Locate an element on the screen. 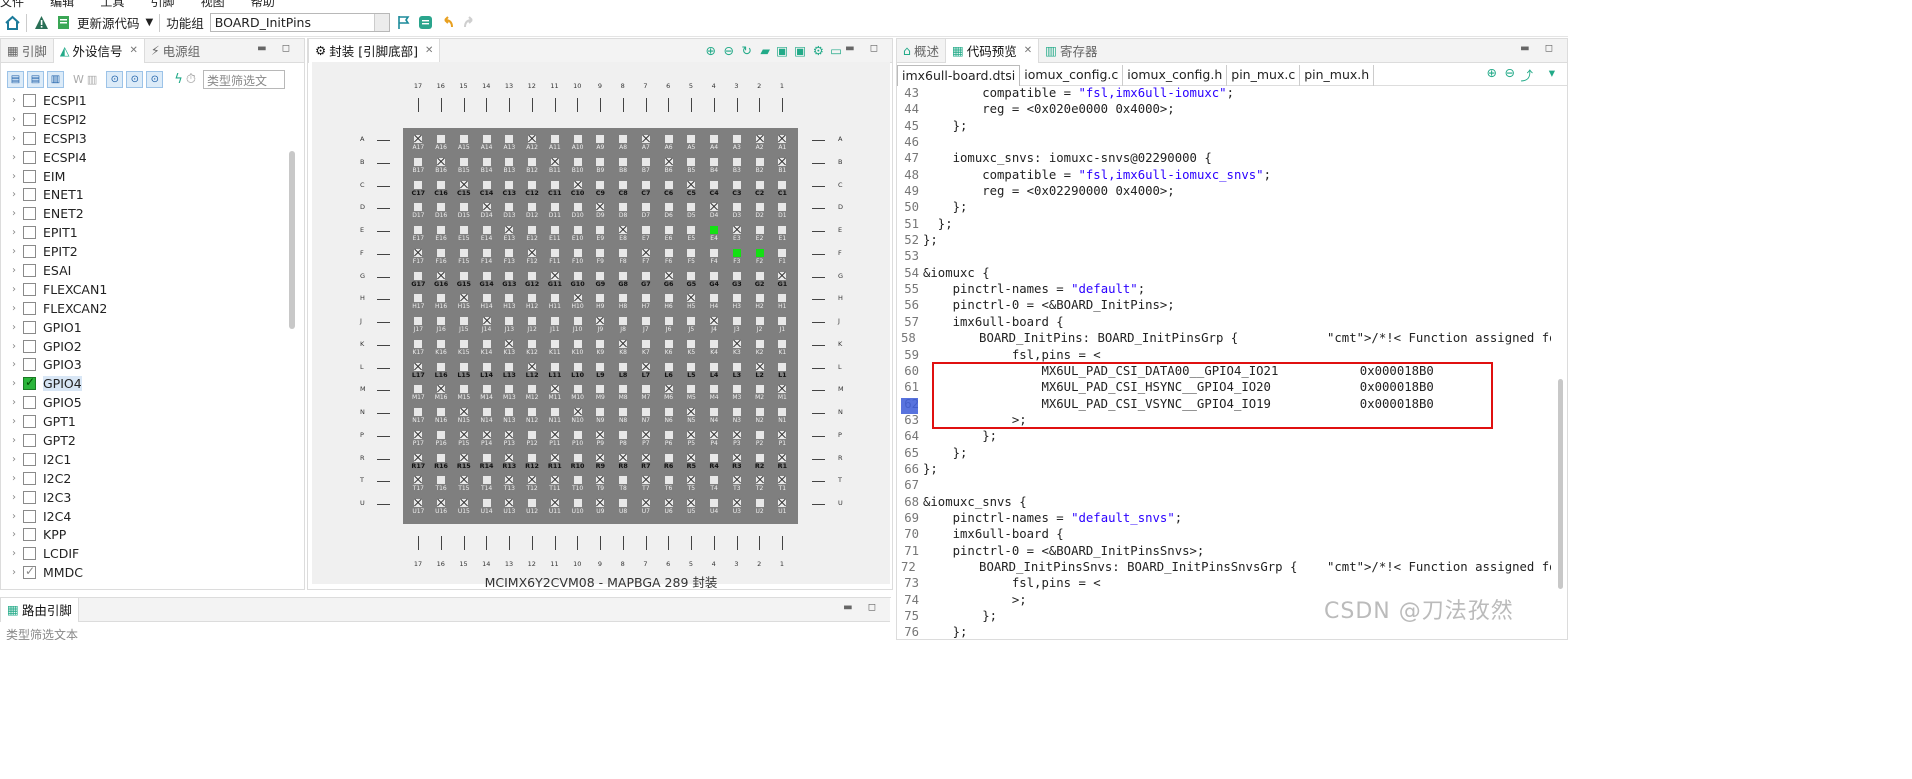 This screenshot has width=1912, height=779. peripheral-item: › I2C4 is located at coordinates (145, 516).